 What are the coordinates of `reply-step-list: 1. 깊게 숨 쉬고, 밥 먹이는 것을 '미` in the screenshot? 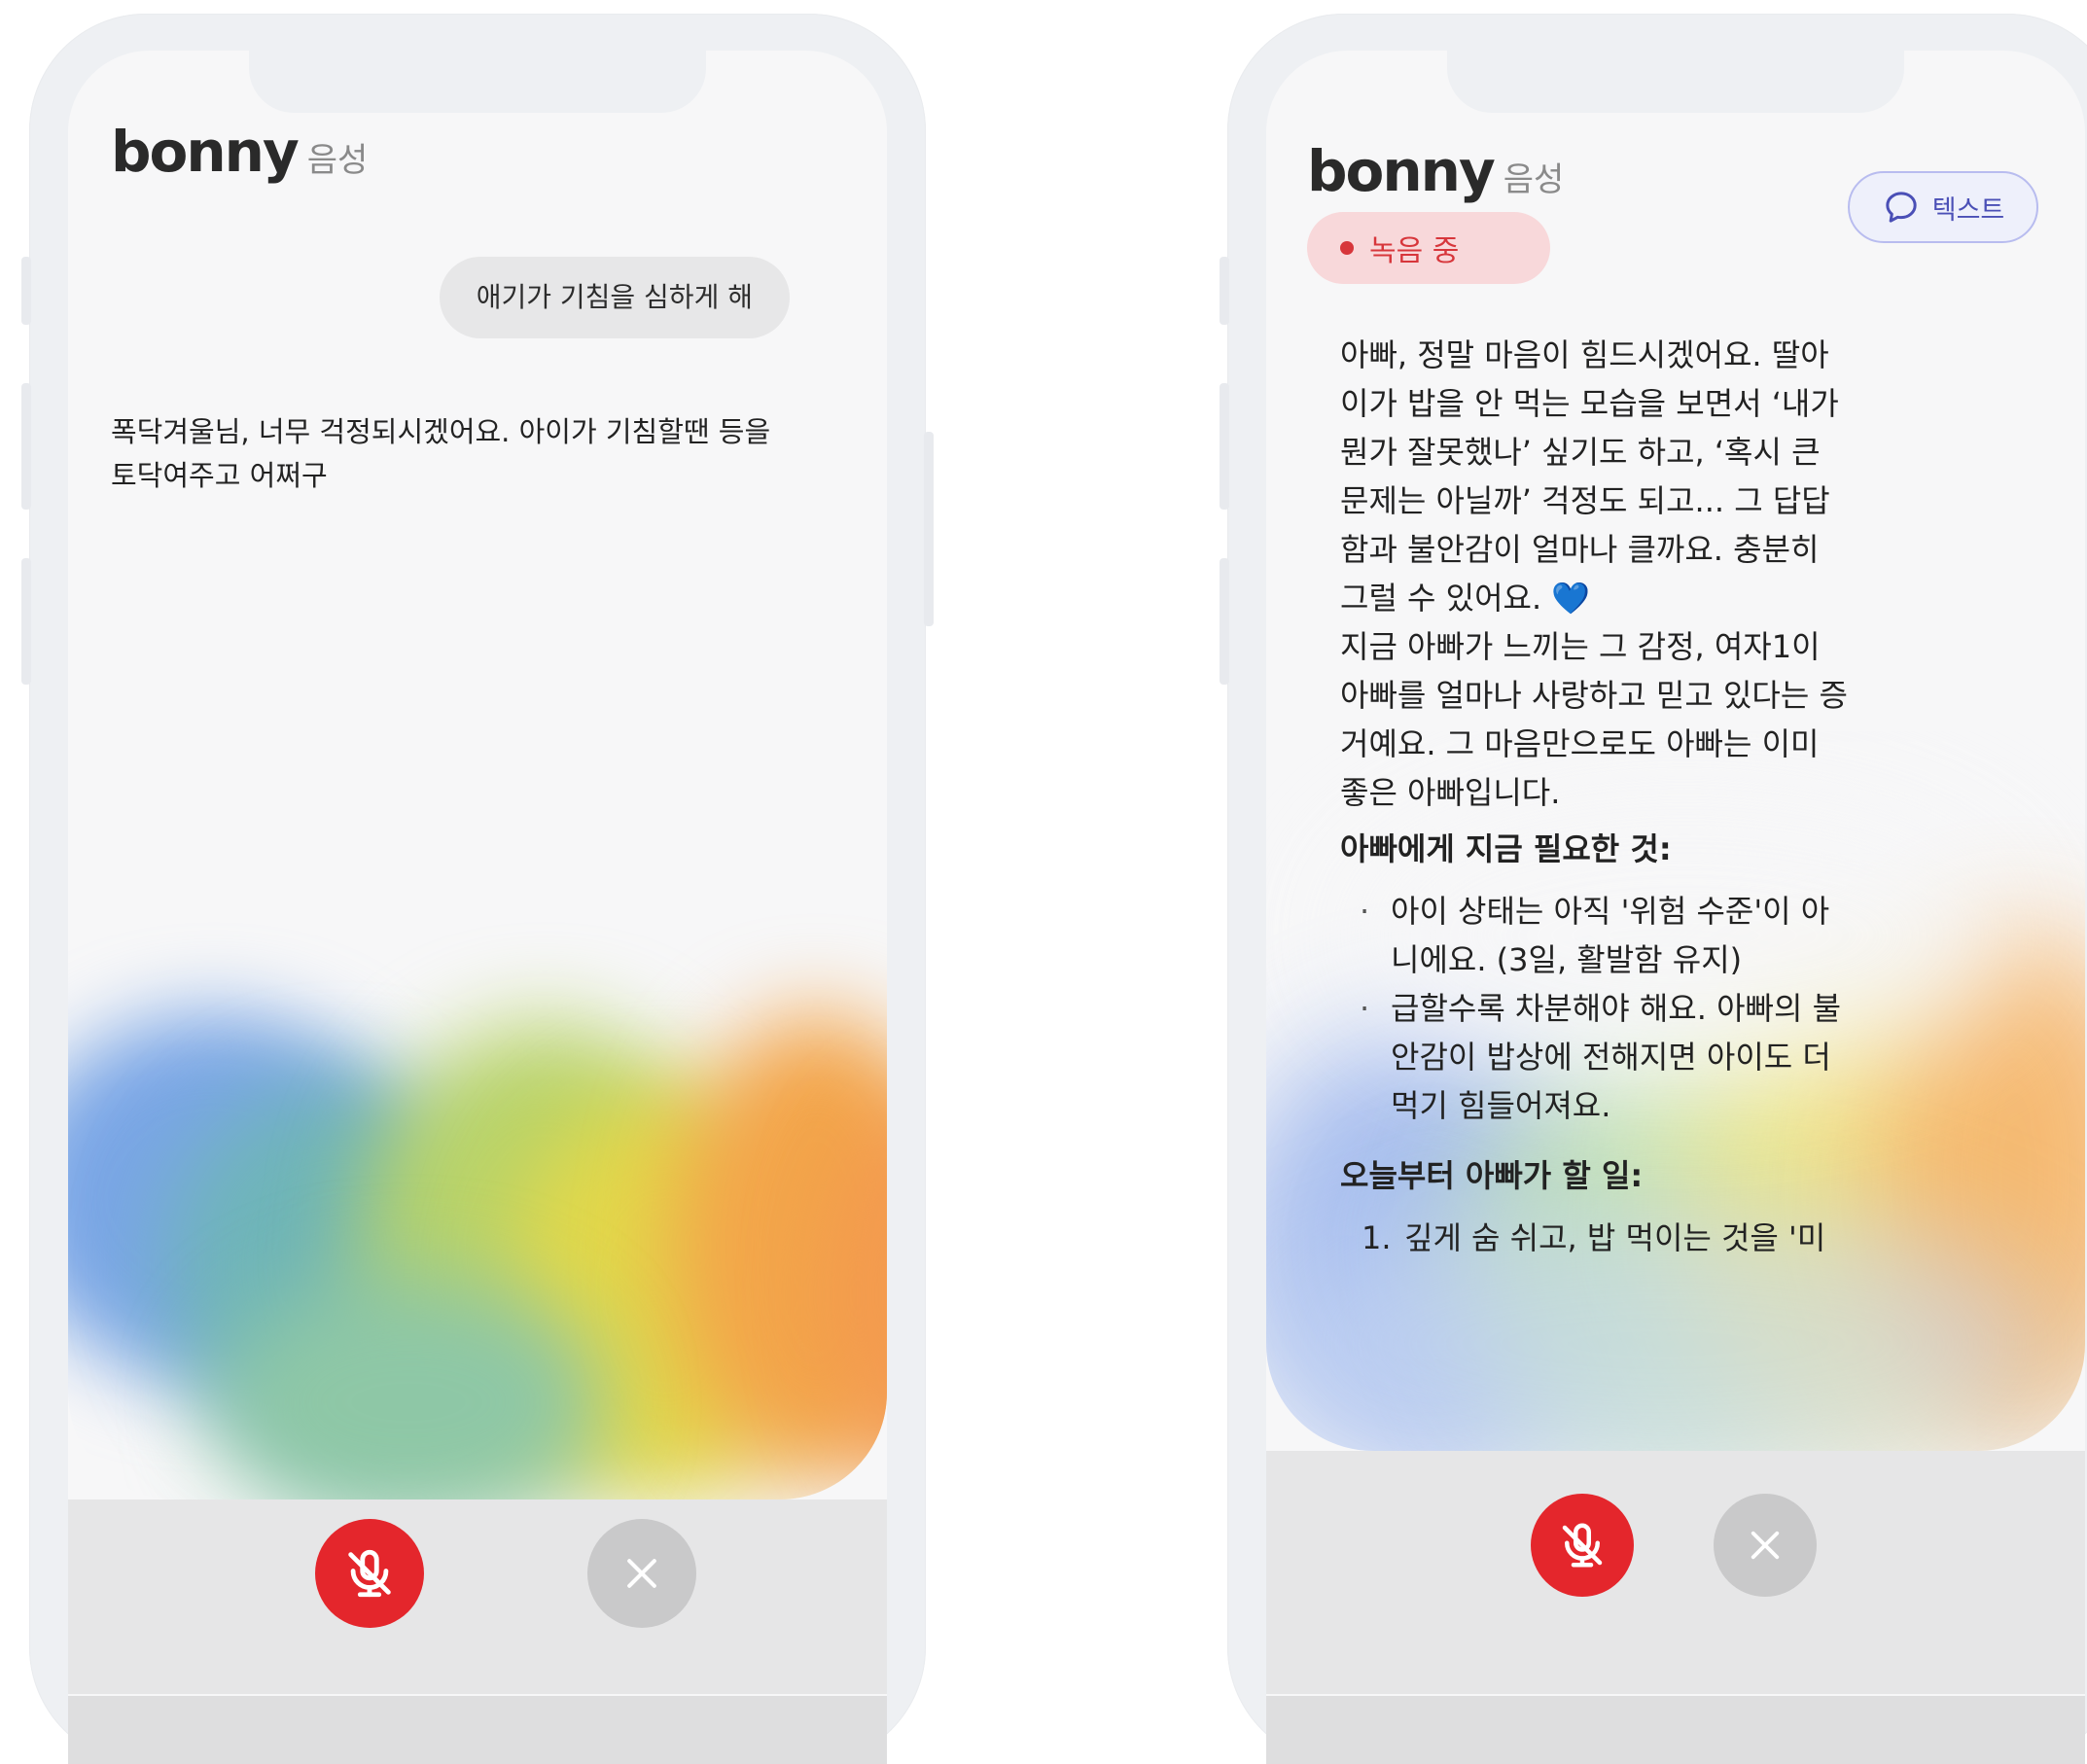 It's located at (1680, 1238).